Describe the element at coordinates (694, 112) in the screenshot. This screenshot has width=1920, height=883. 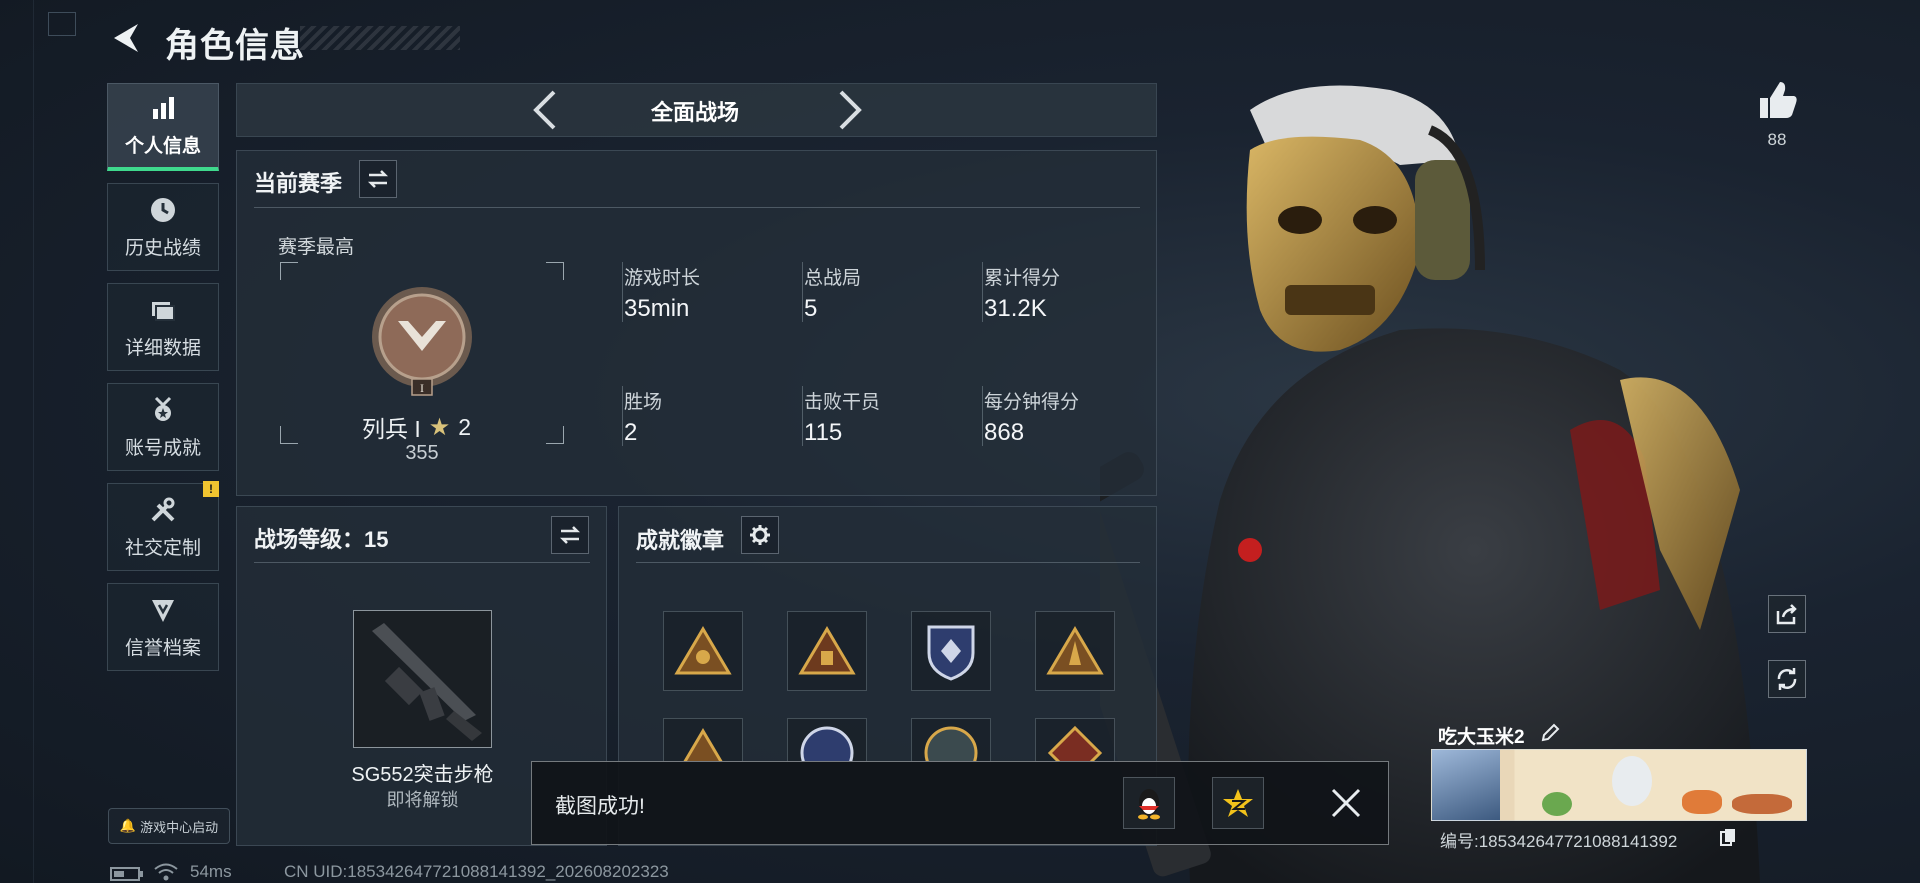
I see `mode-label: 全面战场` at that location.